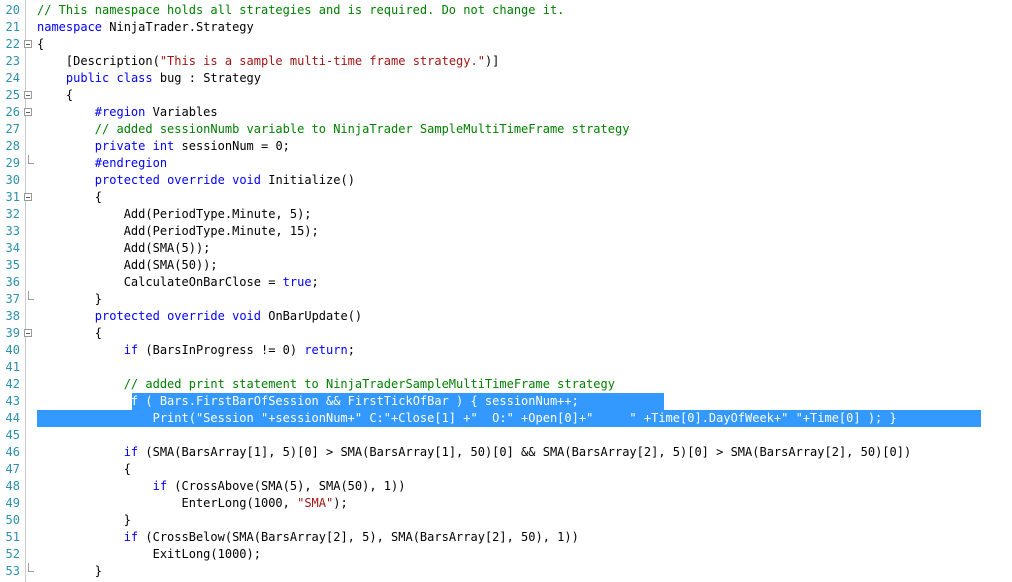  I want to click on code-line: 49 EnterLong(1000, "SMA");, so click(506, 503).